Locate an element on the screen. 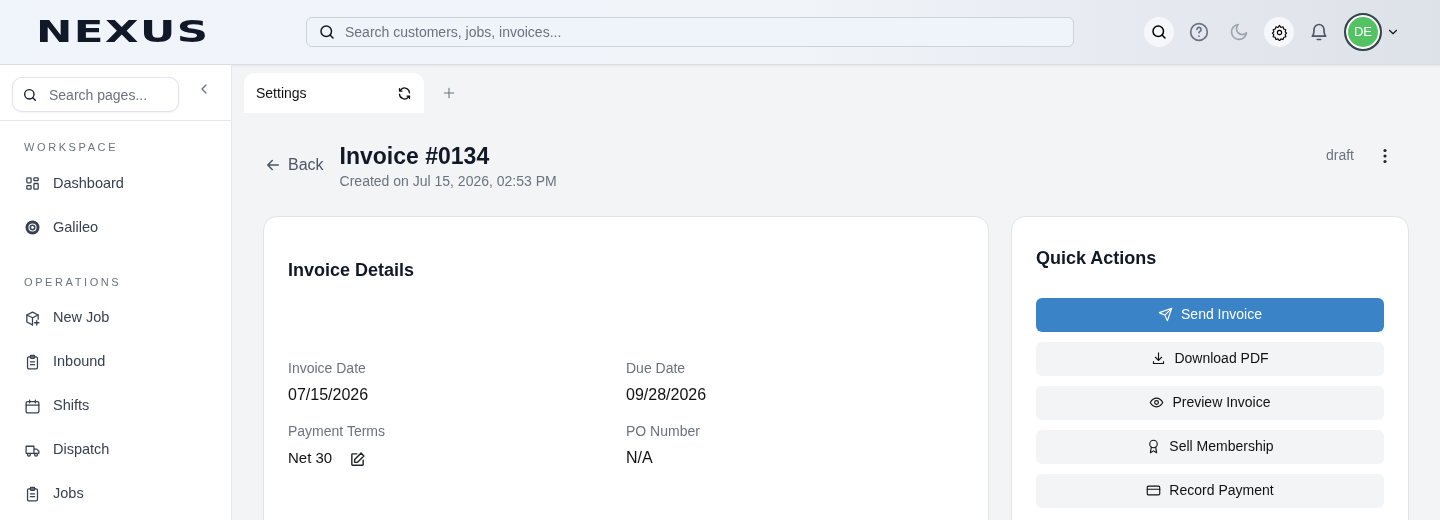 The image size is (1440, 520). more-button is located at coordinates (1385, 155).